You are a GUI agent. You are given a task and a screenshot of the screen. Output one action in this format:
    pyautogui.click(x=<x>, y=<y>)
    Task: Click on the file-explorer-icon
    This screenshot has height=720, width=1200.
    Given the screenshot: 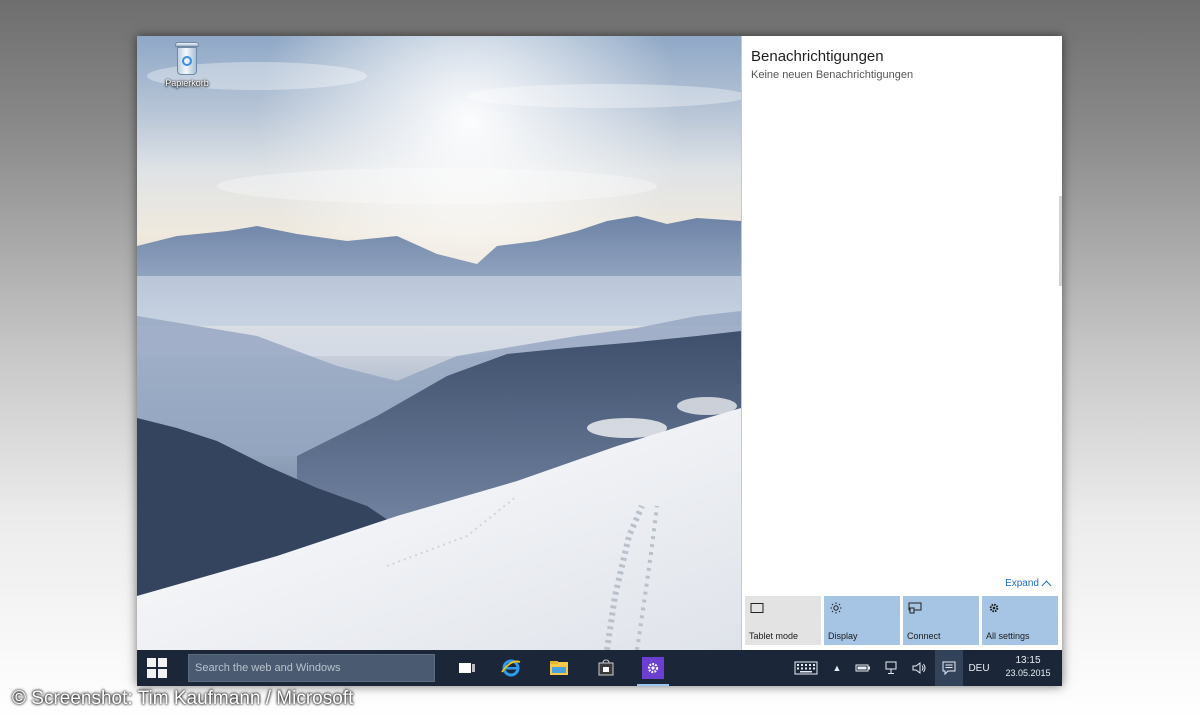 What is the action you would take?
    pyautogui.click(x=559, y=668)
    